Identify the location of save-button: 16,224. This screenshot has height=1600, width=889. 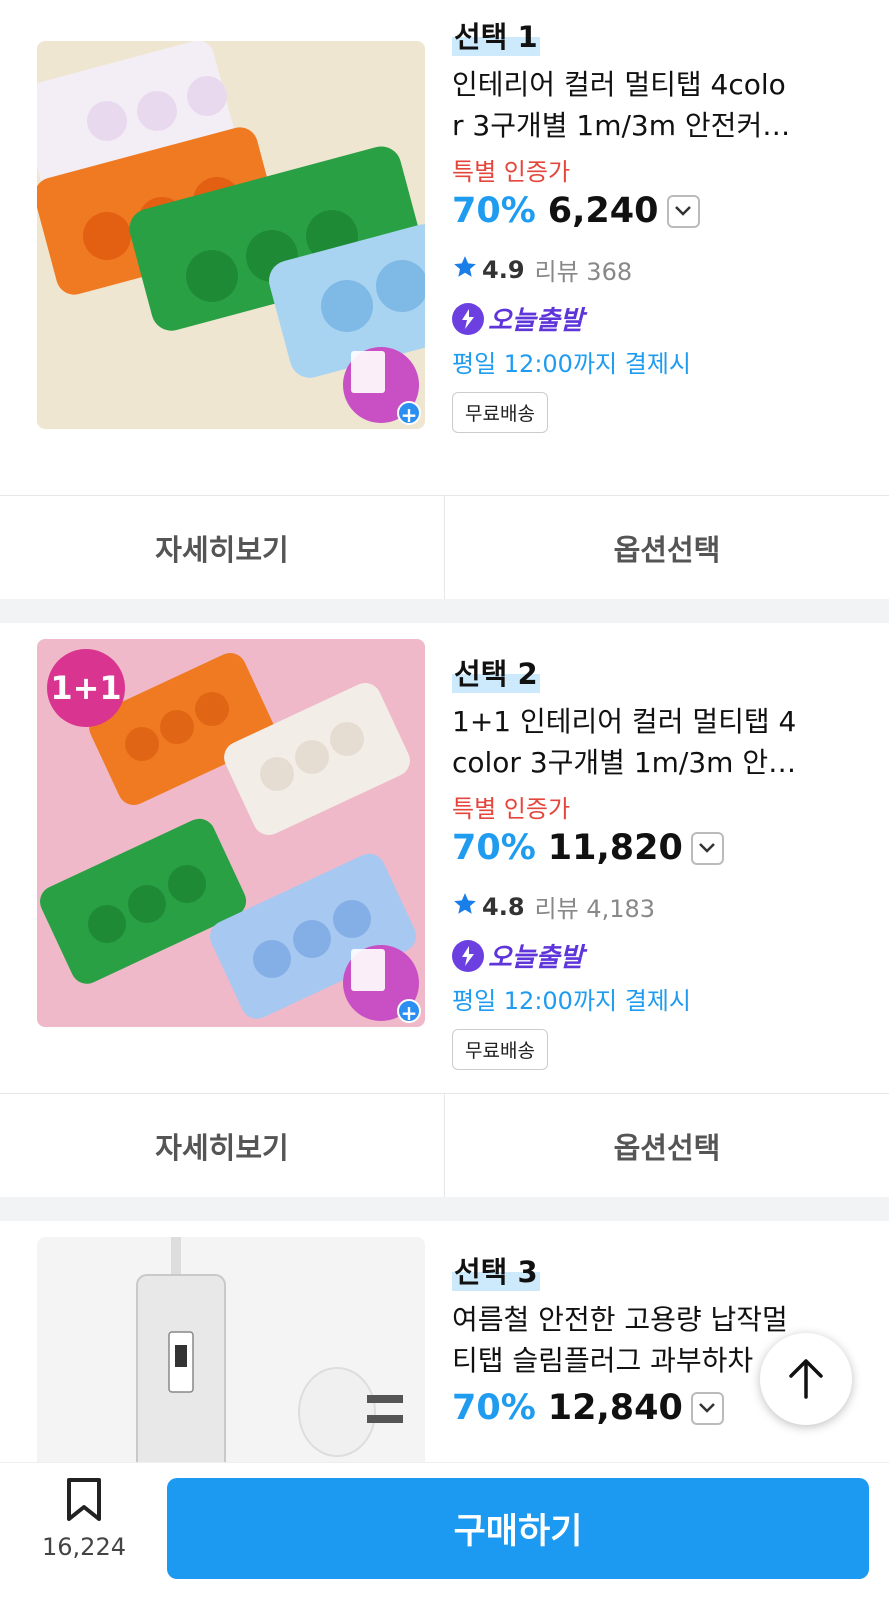
(84, 1527).